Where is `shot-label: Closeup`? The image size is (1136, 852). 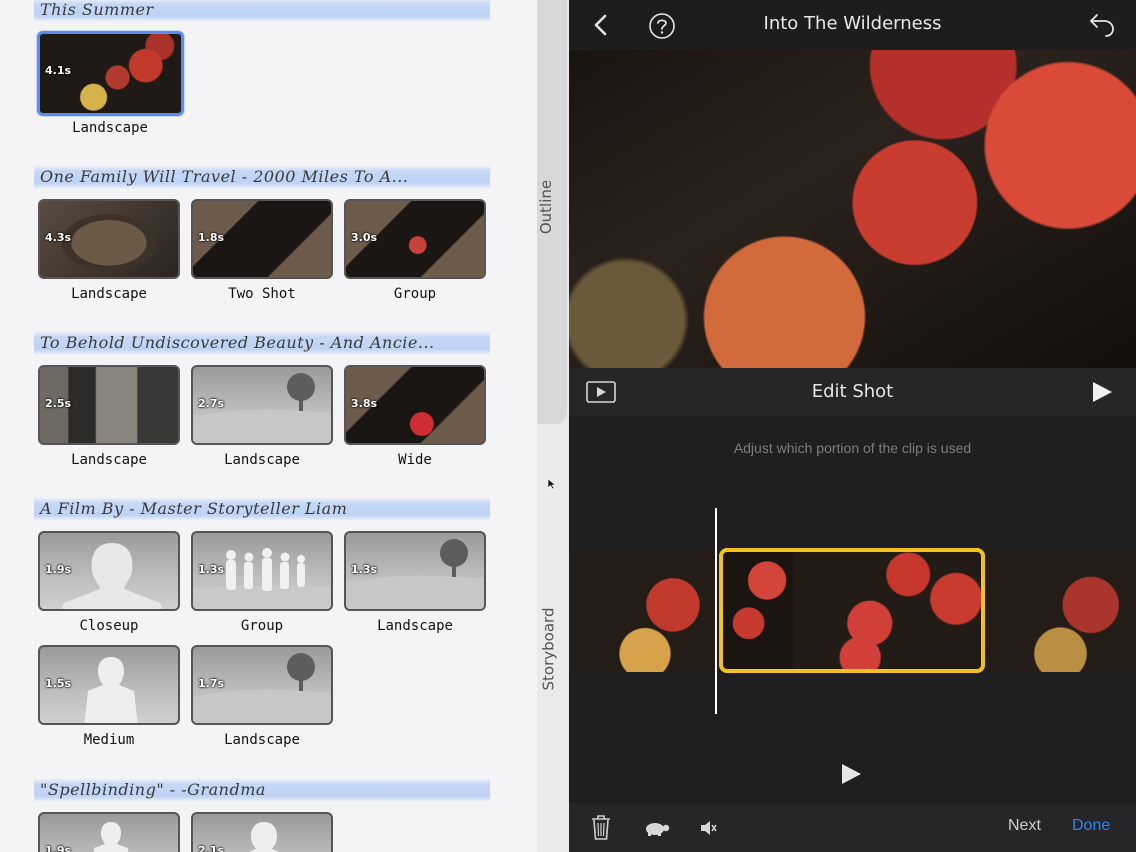 shot-label: Closeup is located at coordinates (109, 626).